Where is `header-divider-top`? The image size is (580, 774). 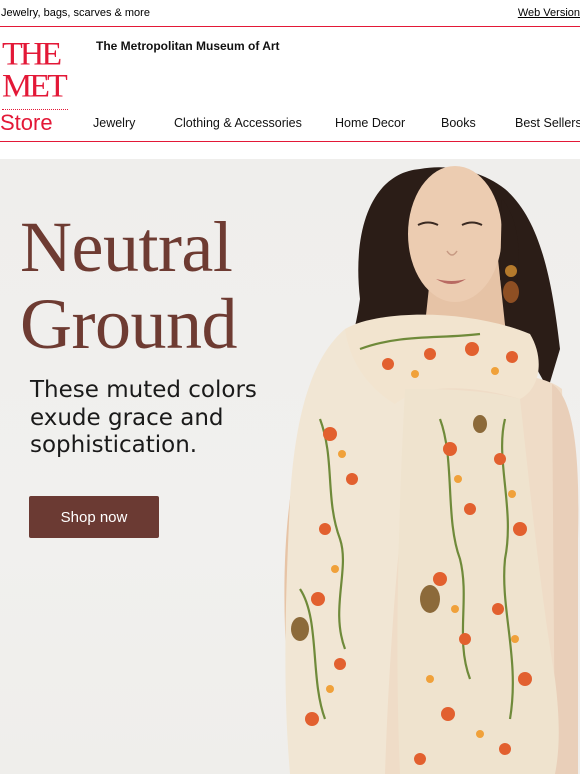
header-divider-top is located at coordinates (290, 26).